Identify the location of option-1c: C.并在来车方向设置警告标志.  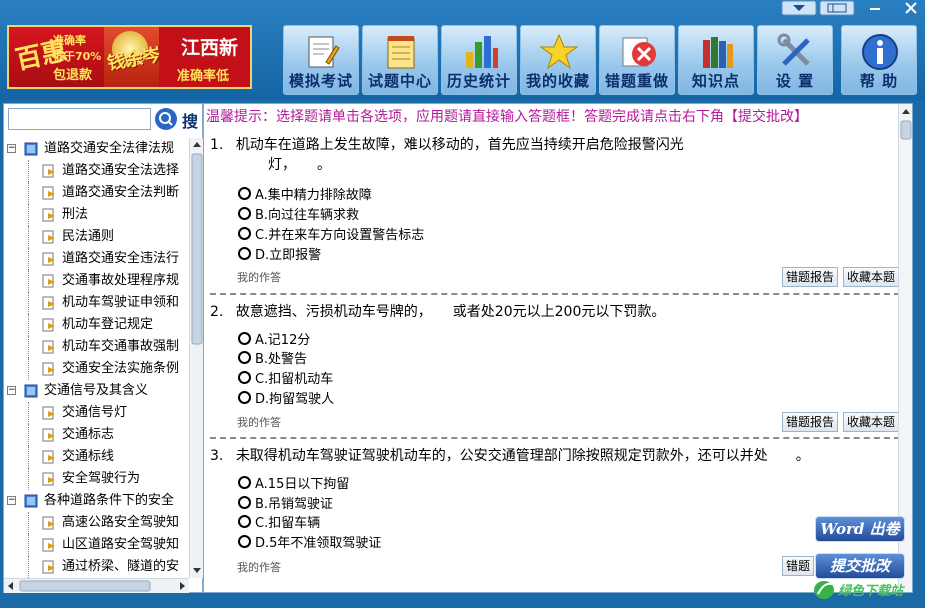
(331, 236).